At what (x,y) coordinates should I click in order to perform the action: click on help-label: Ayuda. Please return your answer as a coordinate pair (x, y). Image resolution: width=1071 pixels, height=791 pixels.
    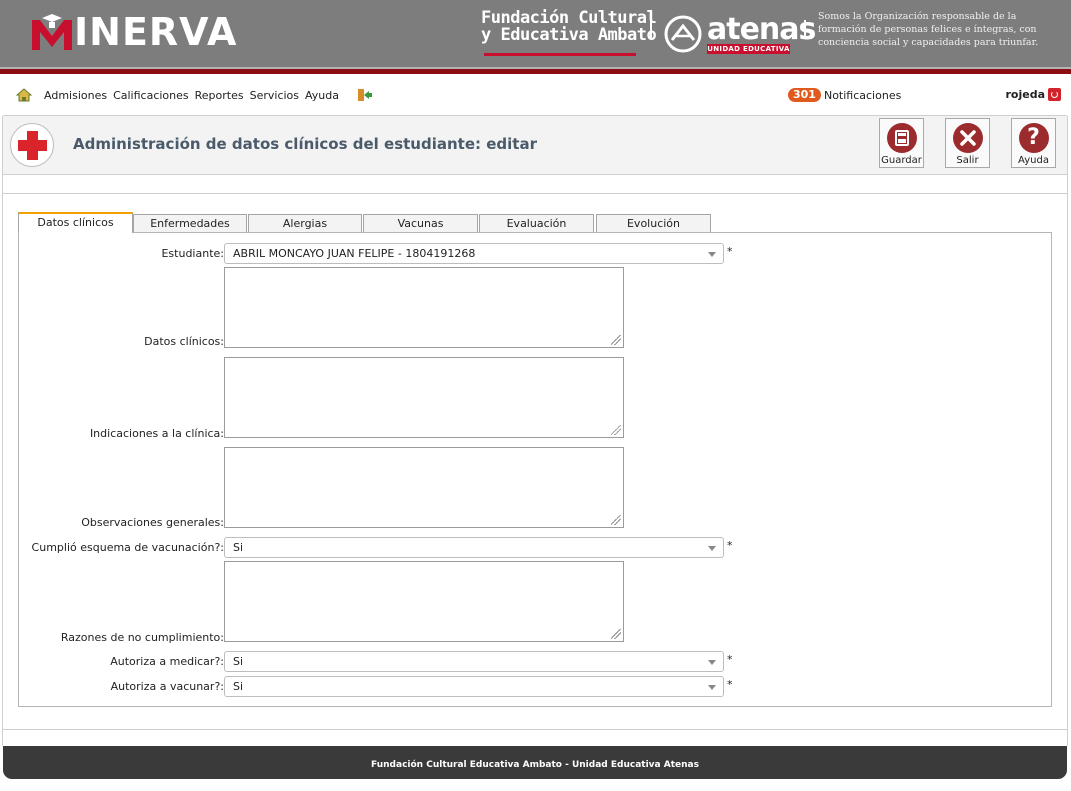
    Looking at the image, I should click on (1033, 160).